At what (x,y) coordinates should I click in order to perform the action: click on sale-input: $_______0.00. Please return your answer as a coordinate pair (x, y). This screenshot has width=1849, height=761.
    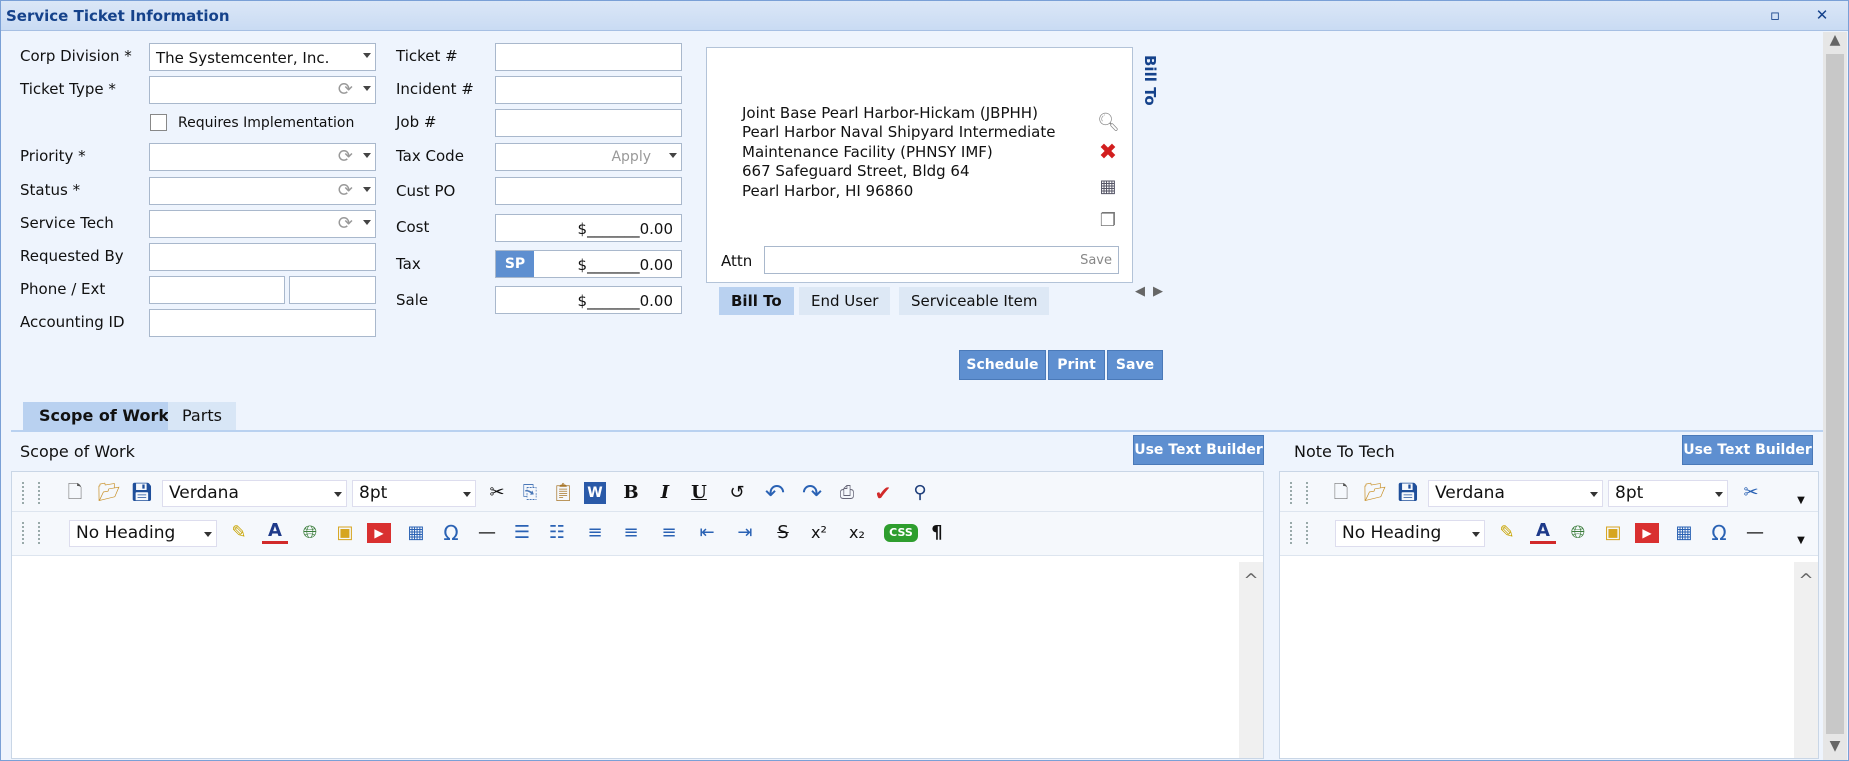
    Looking at the image, I should click on (588, 300).